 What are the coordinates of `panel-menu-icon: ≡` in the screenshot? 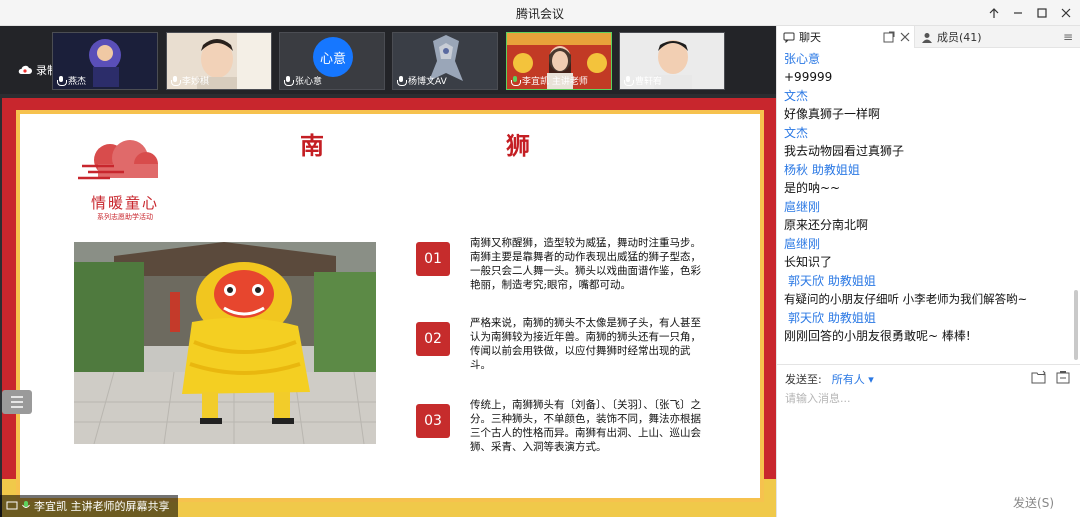 It's located at (1068, 37).